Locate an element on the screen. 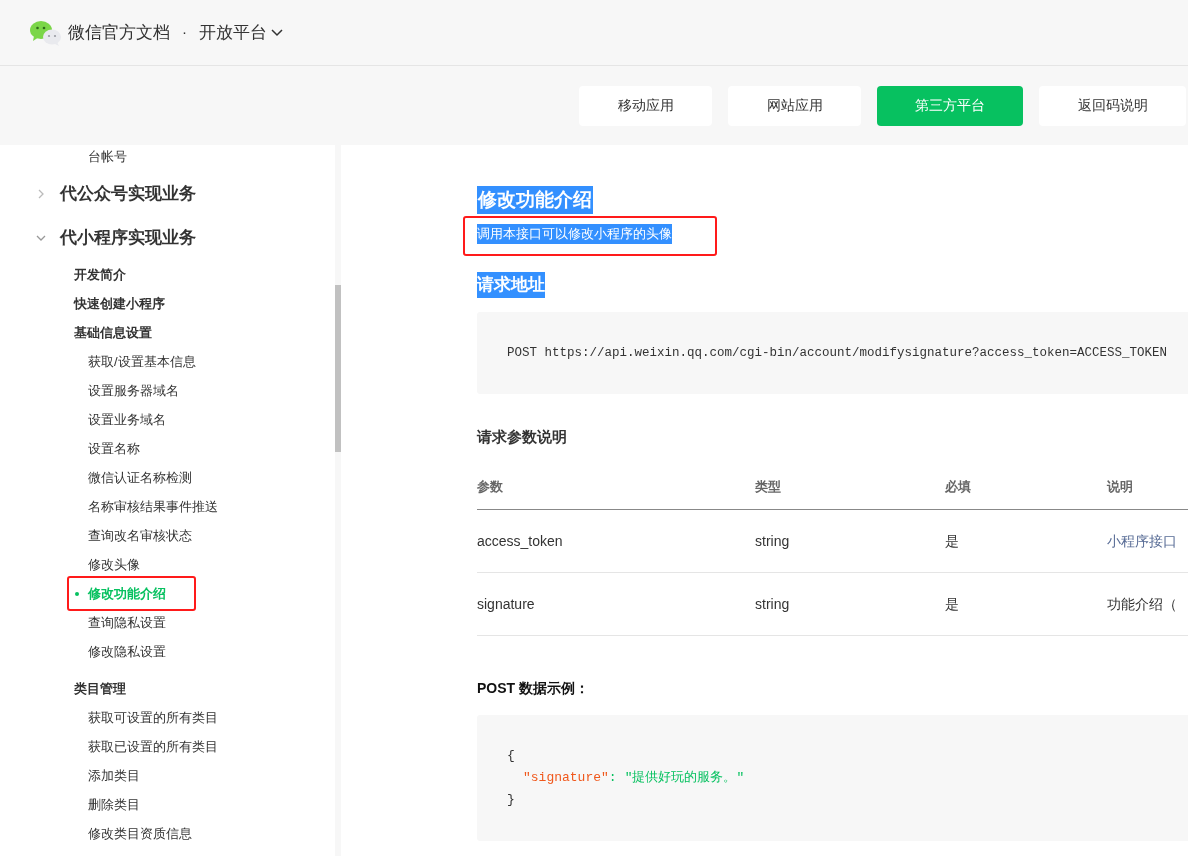  column-header: 类型 is located at coordinates (768, 486).